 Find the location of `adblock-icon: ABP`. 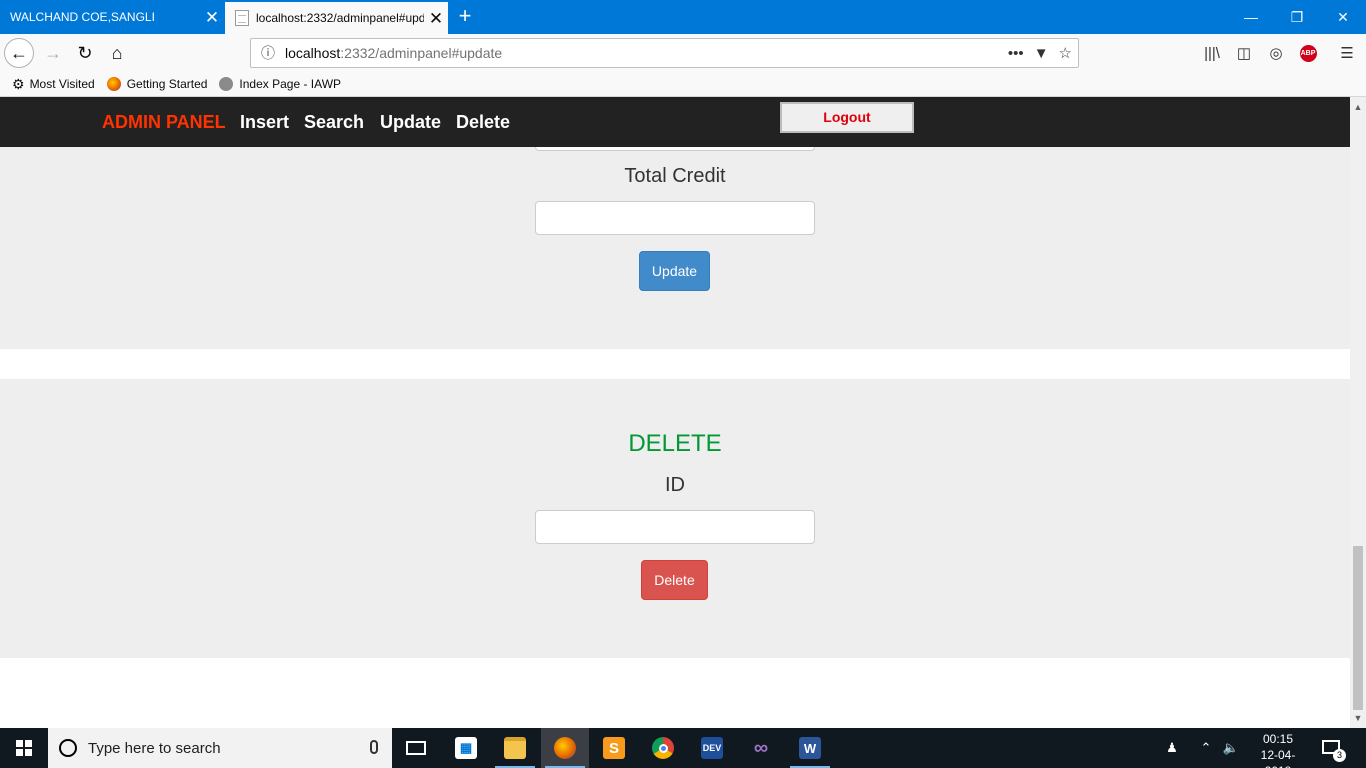

adblock-icon: ABP is located at coordinates (1308, 53).